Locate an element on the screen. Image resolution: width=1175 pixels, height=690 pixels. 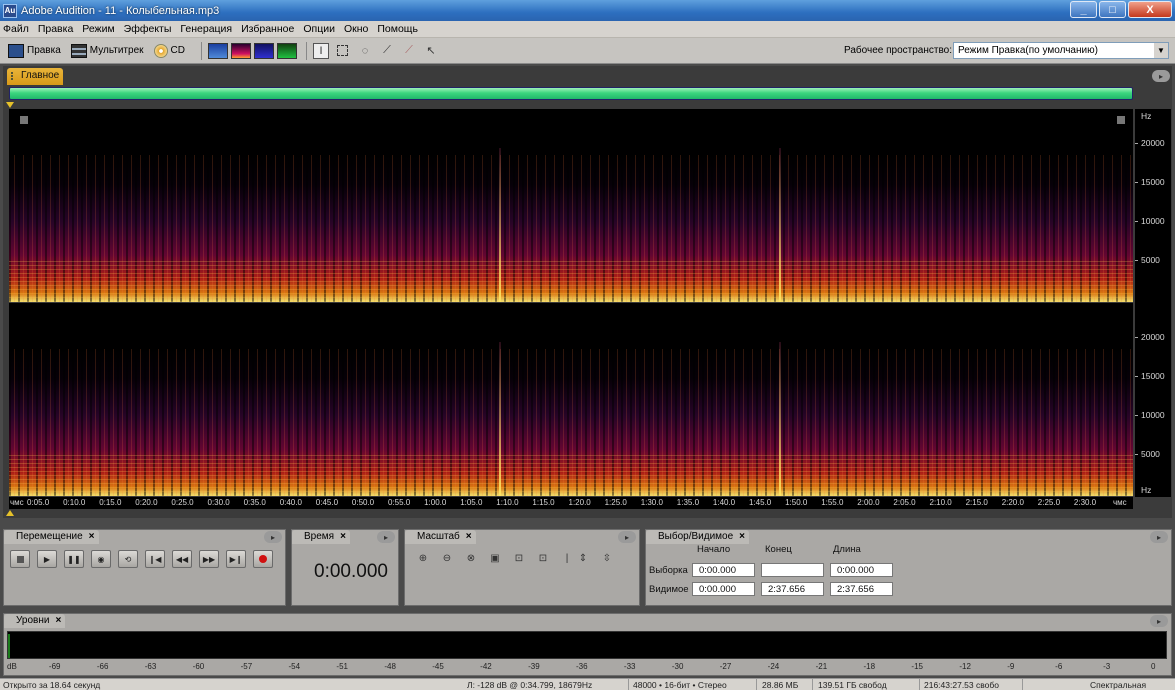
chevron-down-icon: ▼ is located at coordinates (1161, 50).